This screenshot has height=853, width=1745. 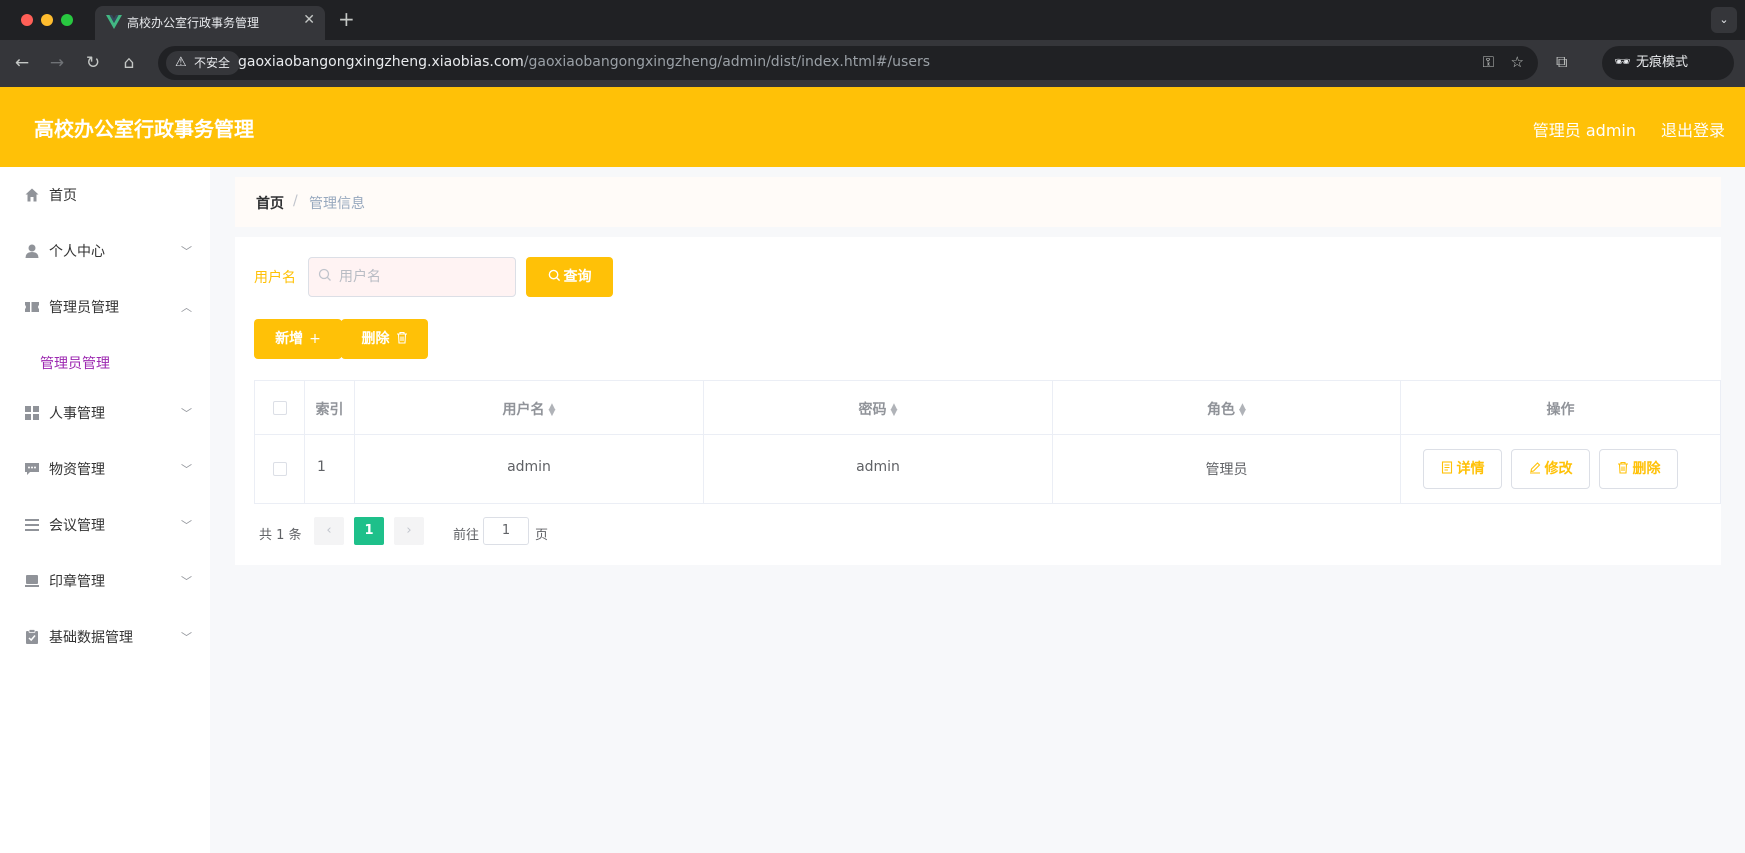 I want to click on next-page-button: ›, so click(x=409, y=531).